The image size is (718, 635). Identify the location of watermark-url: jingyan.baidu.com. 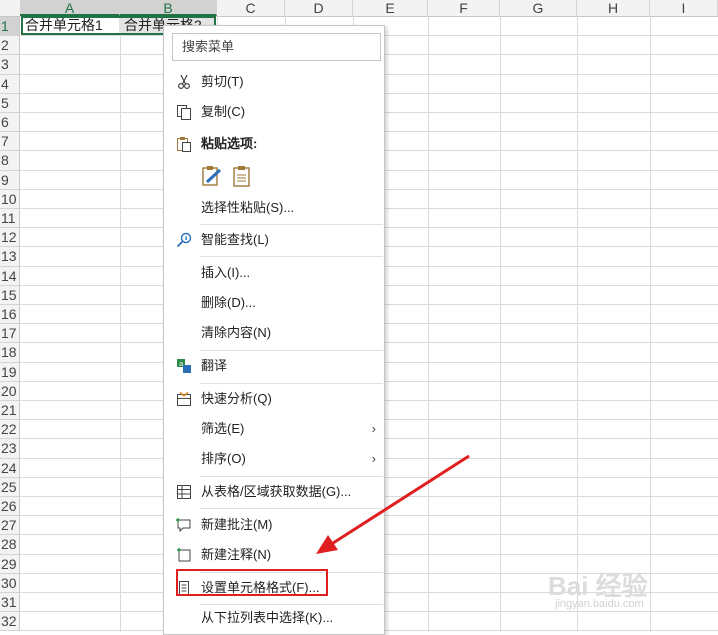
(599, 604).